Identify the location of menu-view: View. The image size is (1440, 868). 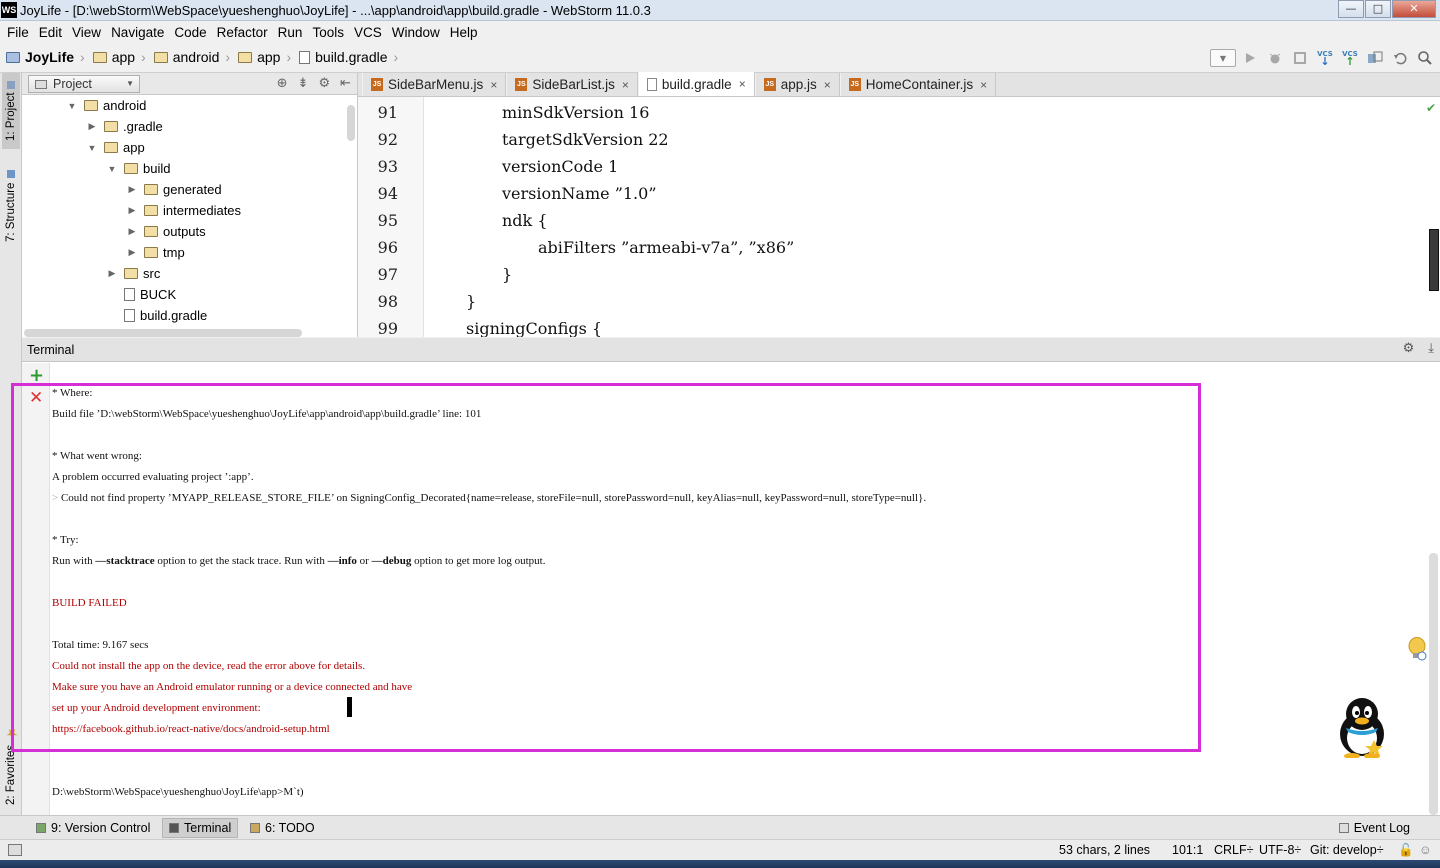
(86, 32).